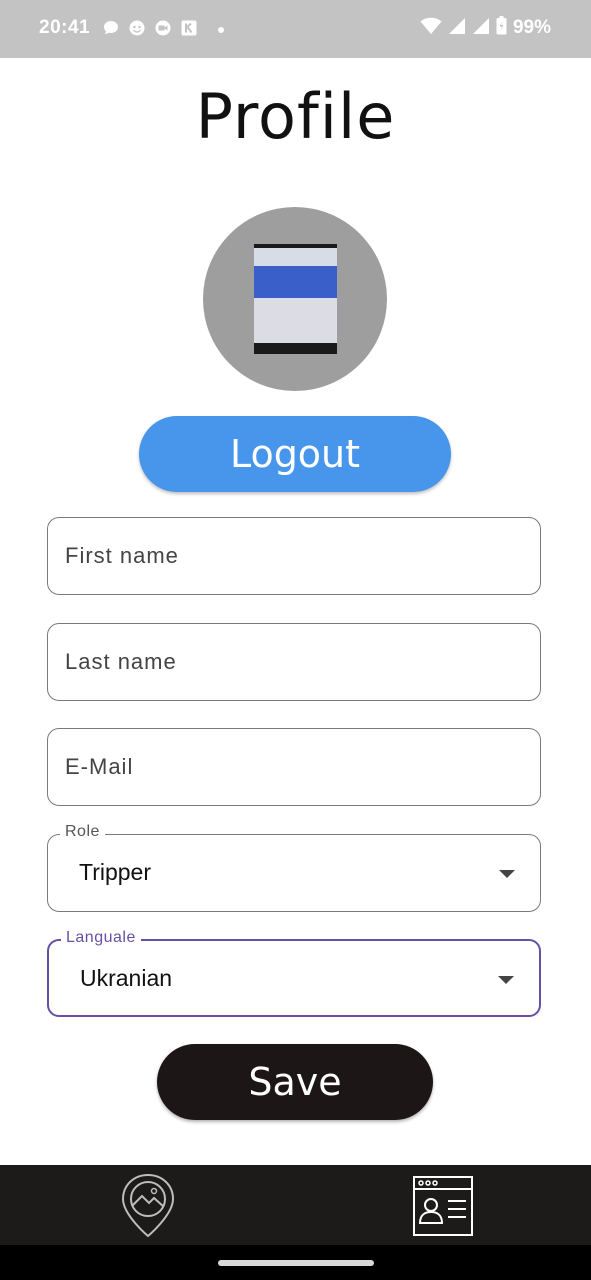  Describe the element at coordinates (295, 1205) in the screenshot. I see `bottom-navigation` at that location.